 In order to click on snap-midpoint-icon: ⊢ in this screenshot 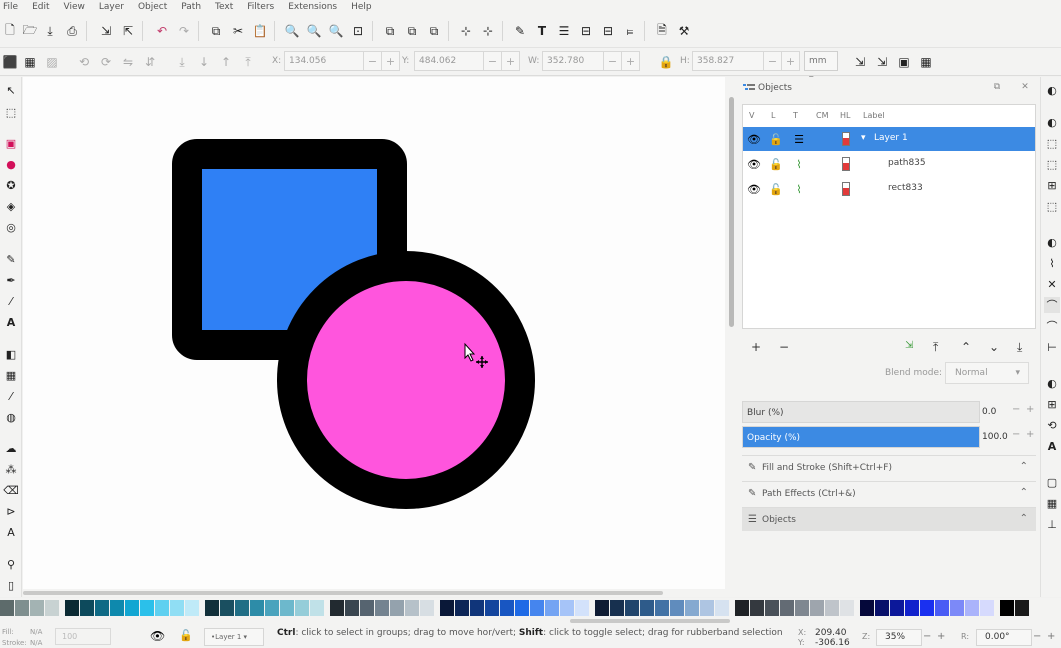, I will do `click(1052, 347)`.